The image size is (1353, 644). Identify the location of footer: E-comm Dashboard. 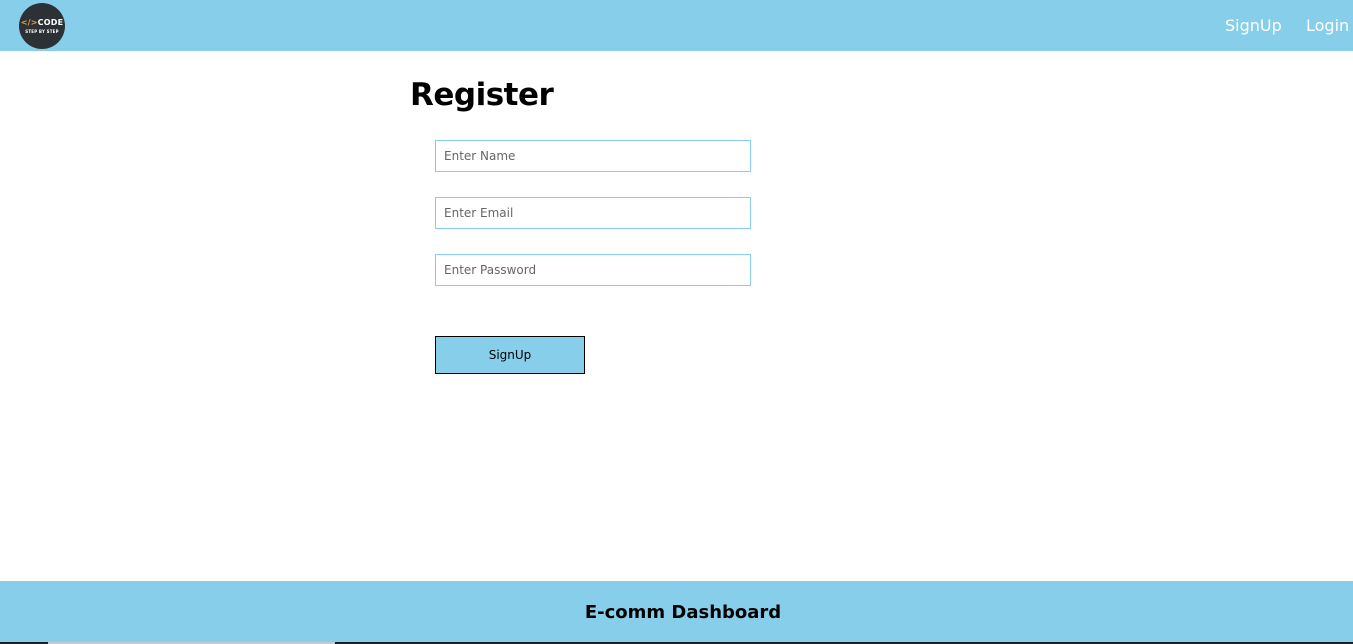
(676, 612).